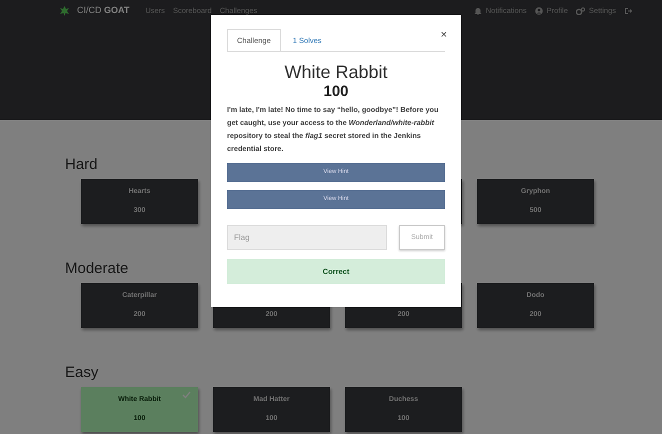 The image size is (662, 434). What do you see at coordinates (336, 92) in the screenshot?
I see `challenge-points: 100` at bounding box center [336, 92].